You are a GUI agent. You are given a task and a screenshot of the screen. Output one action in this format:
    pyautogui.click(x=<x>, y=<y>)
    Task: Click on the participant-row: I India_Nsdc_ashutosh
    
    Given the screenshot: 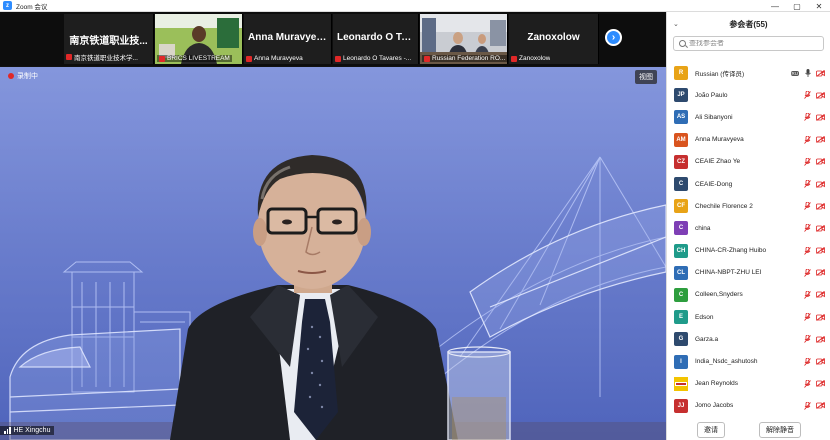 What is the action you would take?
    pyautogui.click(x=748, y=361)
    